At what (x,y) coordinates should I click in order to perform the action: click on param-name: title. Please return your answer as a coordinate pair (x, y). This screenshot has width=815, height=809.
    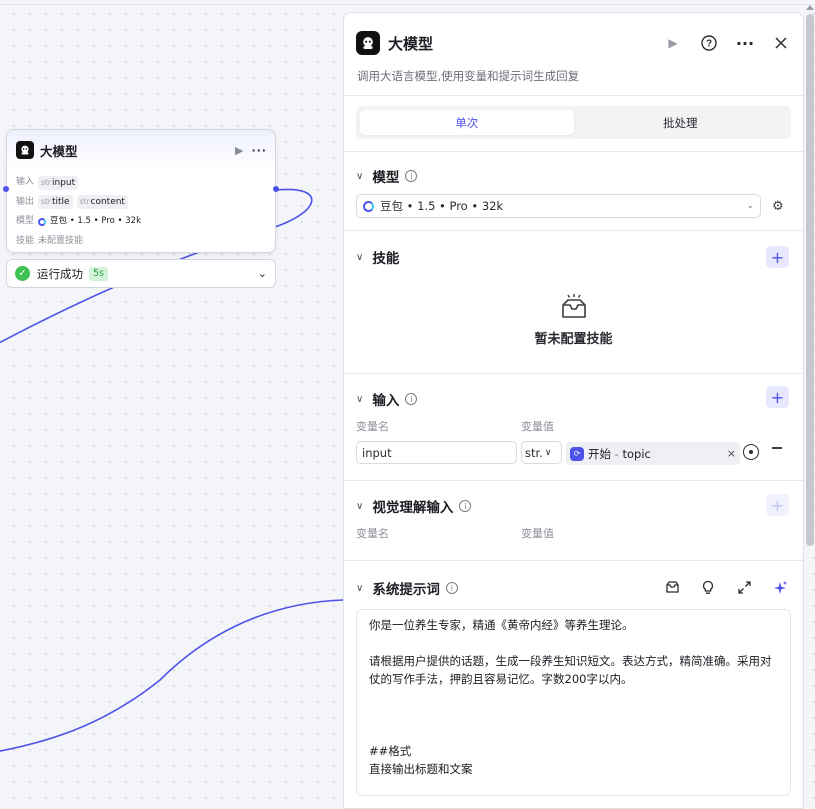
    Looking at the image, I should click on (60, 202).